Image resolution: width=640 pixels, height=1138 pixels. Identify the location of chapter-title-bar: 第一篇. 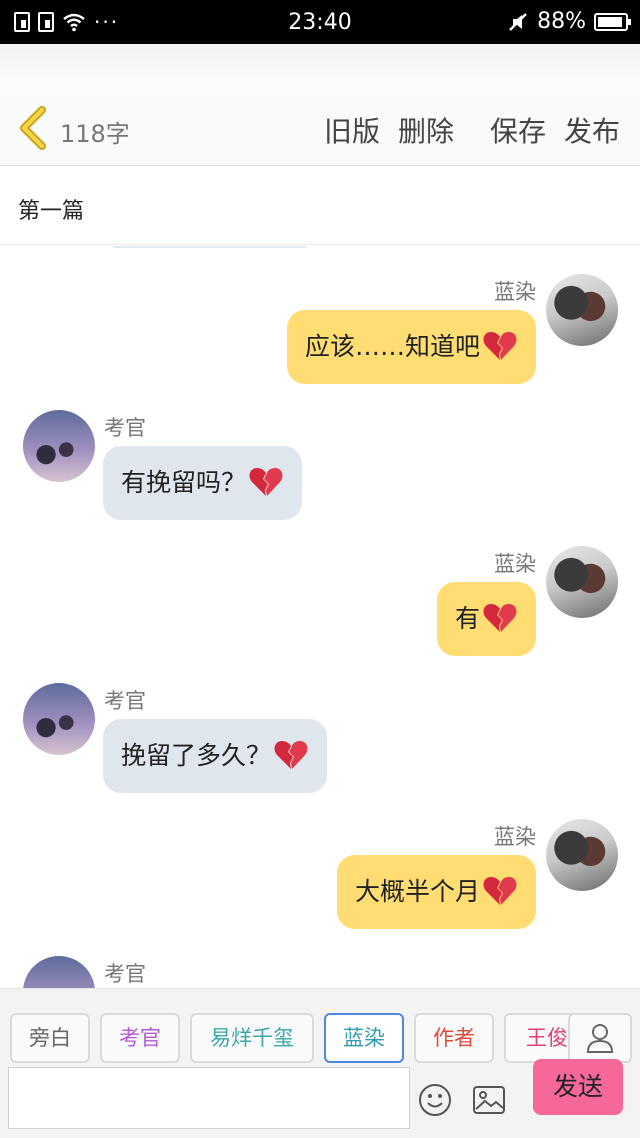
(320, 206).